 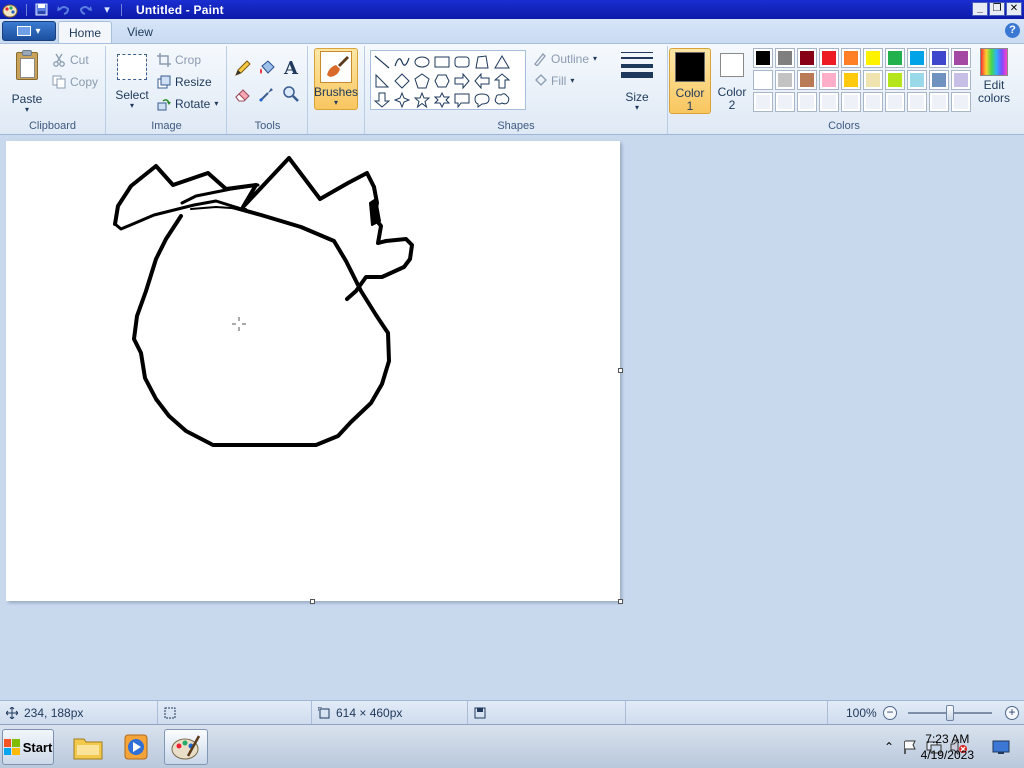 What do you see at coordinates (502, 62) in the screenshot?
I see `triangle-shape-icon` at bounding box center [502, 62].